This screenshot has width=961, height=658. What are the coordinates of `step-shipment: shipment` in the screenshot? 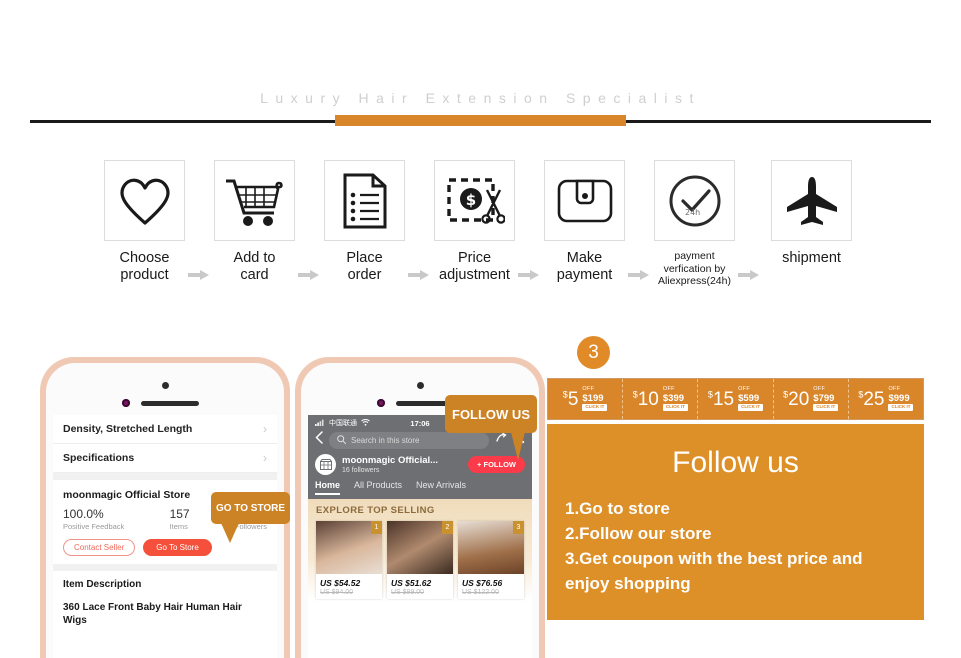 It's located at (811, 213).